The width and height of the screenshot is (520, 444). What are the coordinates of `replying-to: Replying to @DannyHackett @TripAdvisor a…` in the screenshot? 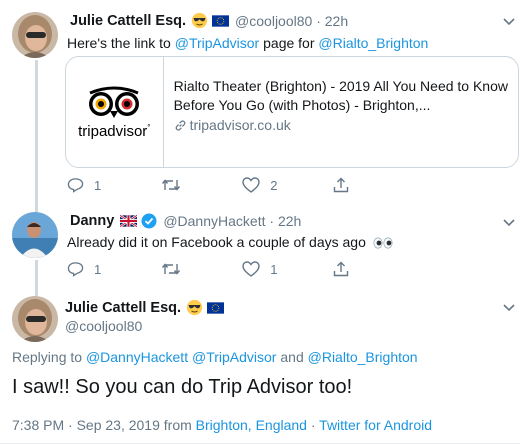 It's located at (215, 357).